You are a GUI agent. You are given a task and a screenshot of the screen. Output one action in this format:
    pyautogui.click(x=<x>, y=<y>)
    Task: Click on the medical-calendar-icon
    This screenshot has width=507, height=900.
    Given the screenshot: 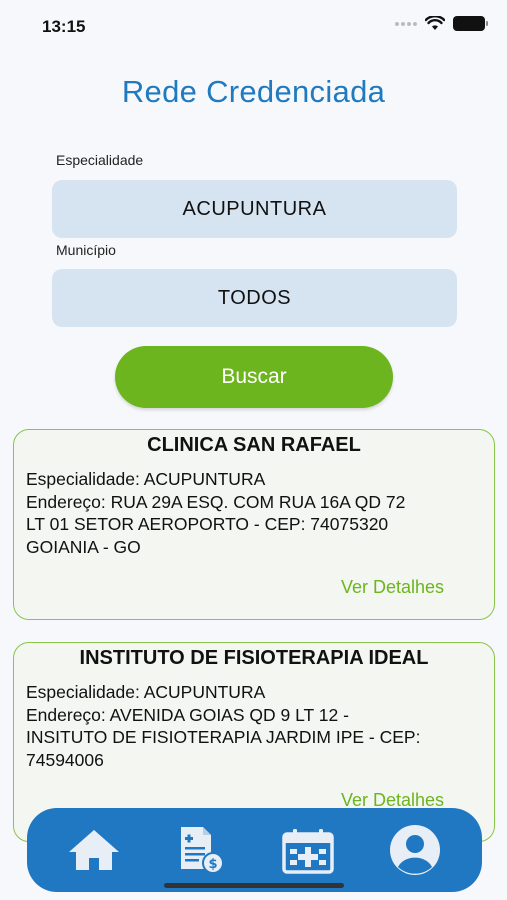 What is the action you would take?
    pyautogui.click(x=308, y=851)
    